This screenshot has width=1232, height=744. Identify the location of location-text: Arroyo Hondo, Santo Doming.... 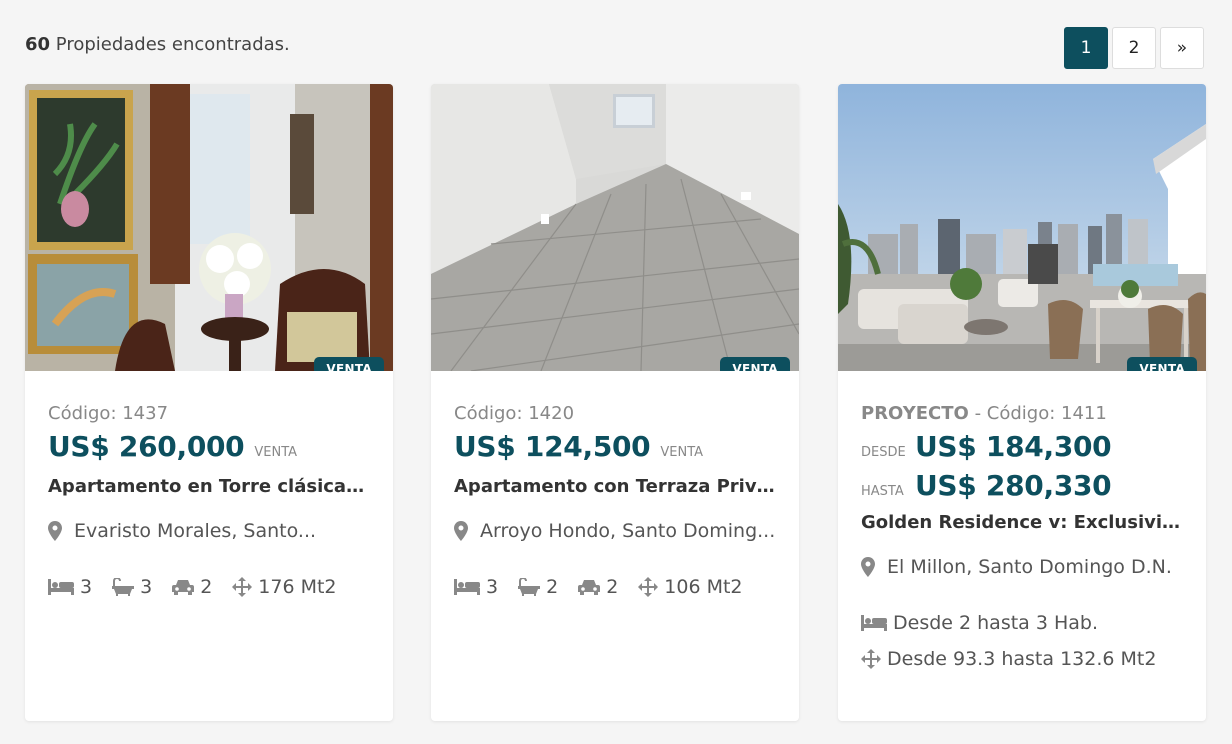
(628, 531).